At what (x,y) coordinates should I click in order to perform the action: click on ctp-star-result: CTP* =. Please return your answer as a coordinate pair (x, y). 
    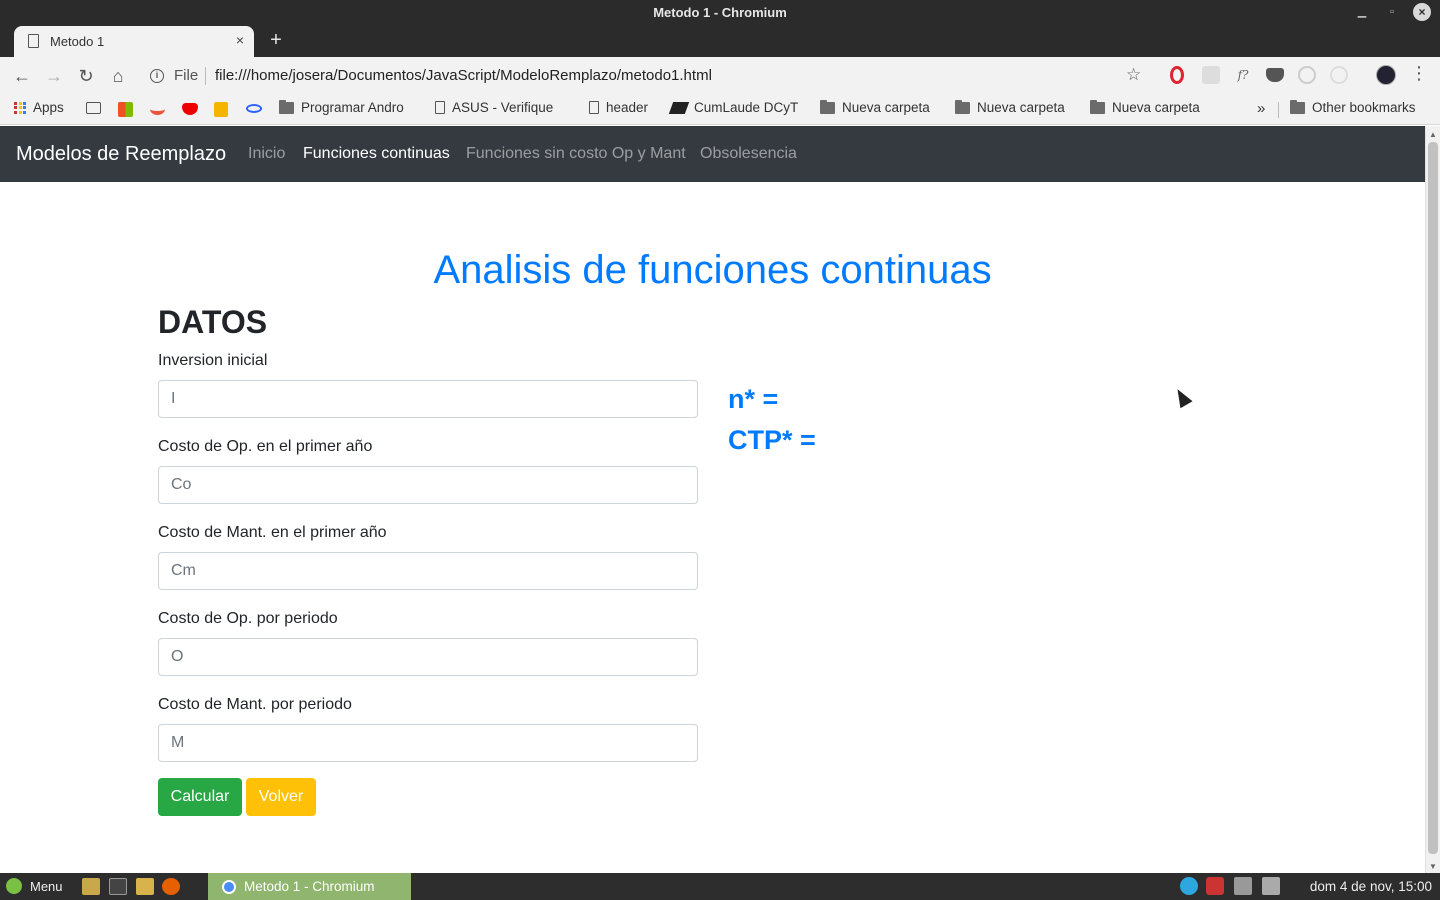
    Looking at the image, I should click on (772, 440).